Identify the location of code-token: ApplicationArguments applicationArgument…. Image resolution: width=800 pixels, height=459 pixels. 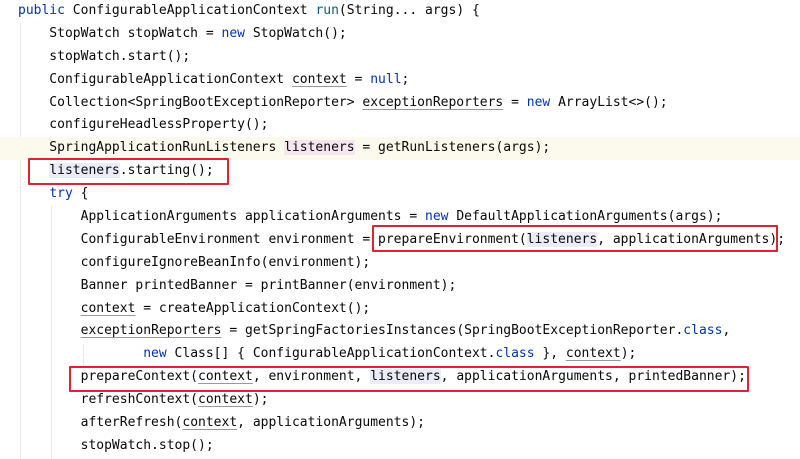
(221, 217).